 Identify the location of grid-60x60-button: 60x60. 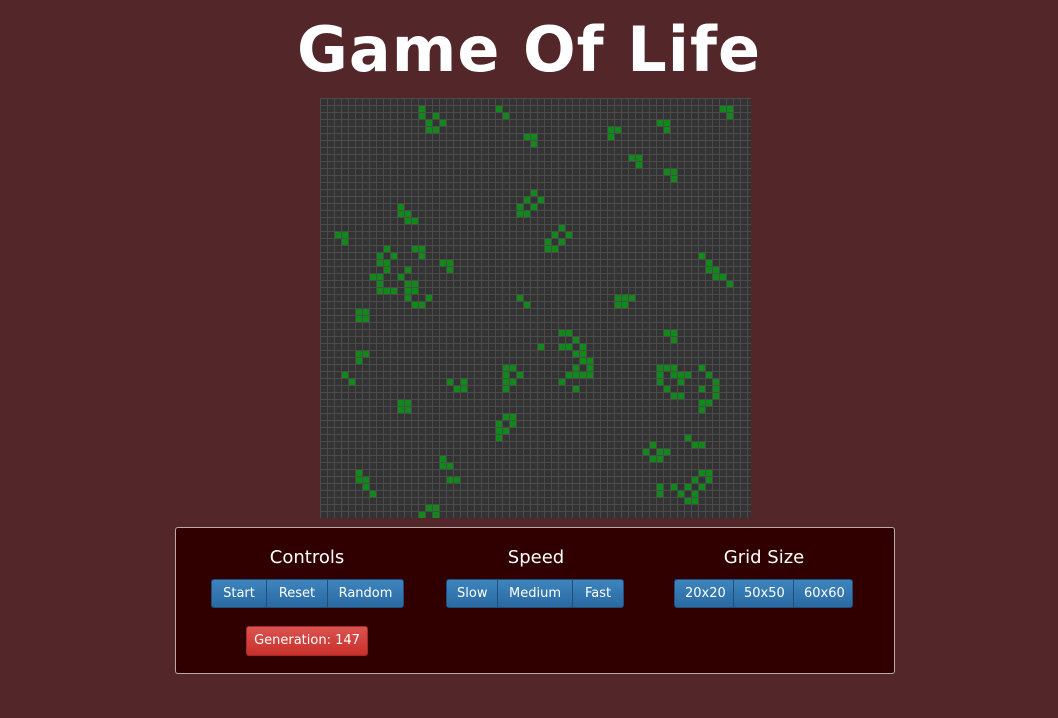
(823, 593).